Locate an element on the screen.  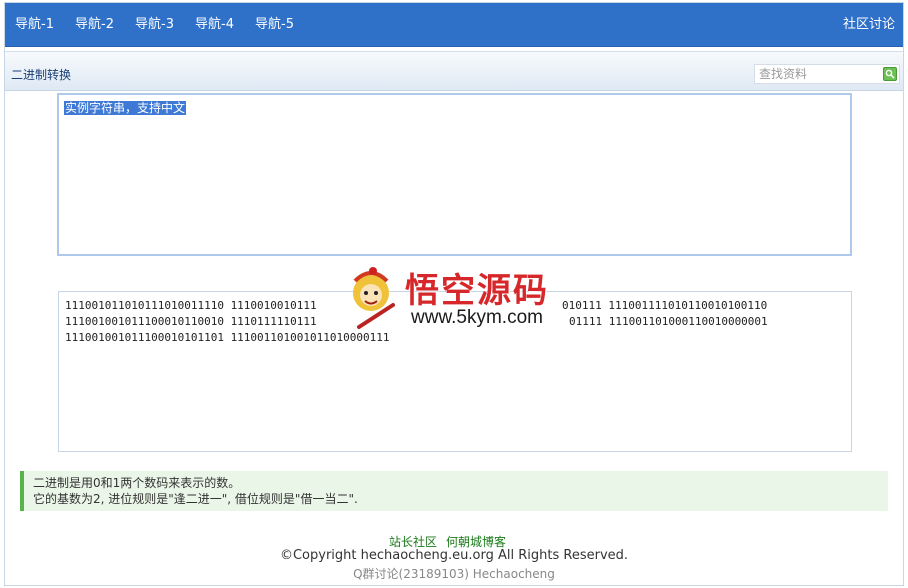
info-line-1: 二进制是用0和1两个数码来表示的数。 is located at coordinates (137, 483).